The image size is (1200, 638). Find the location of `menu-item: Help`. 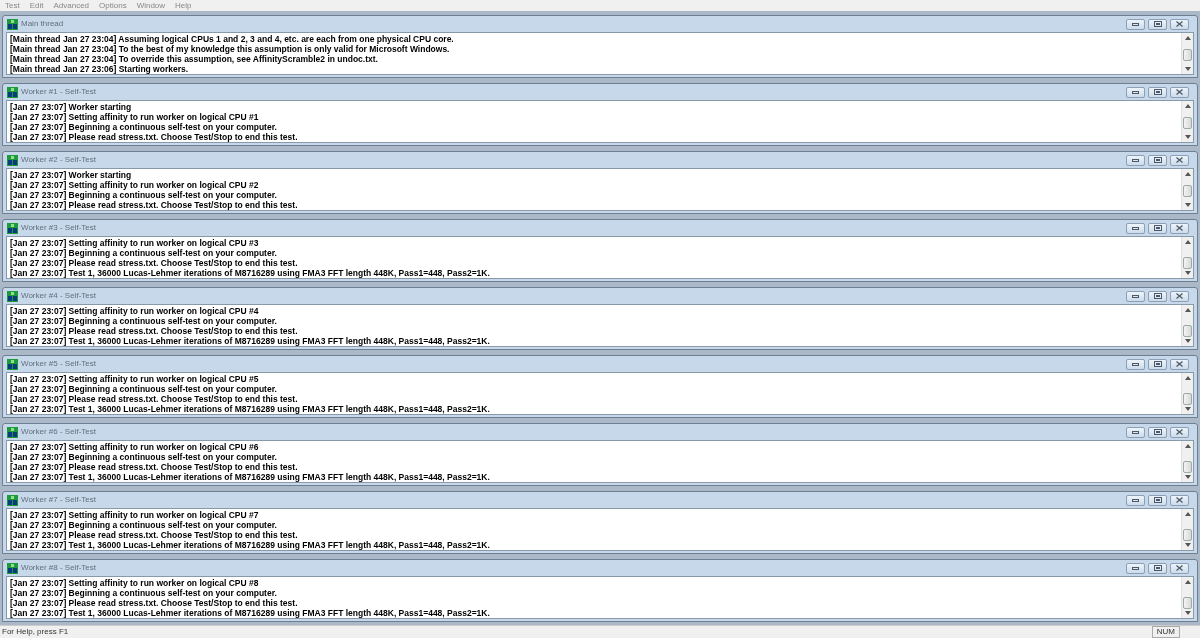

menu-item: Help is located at coordinates (183, 5).